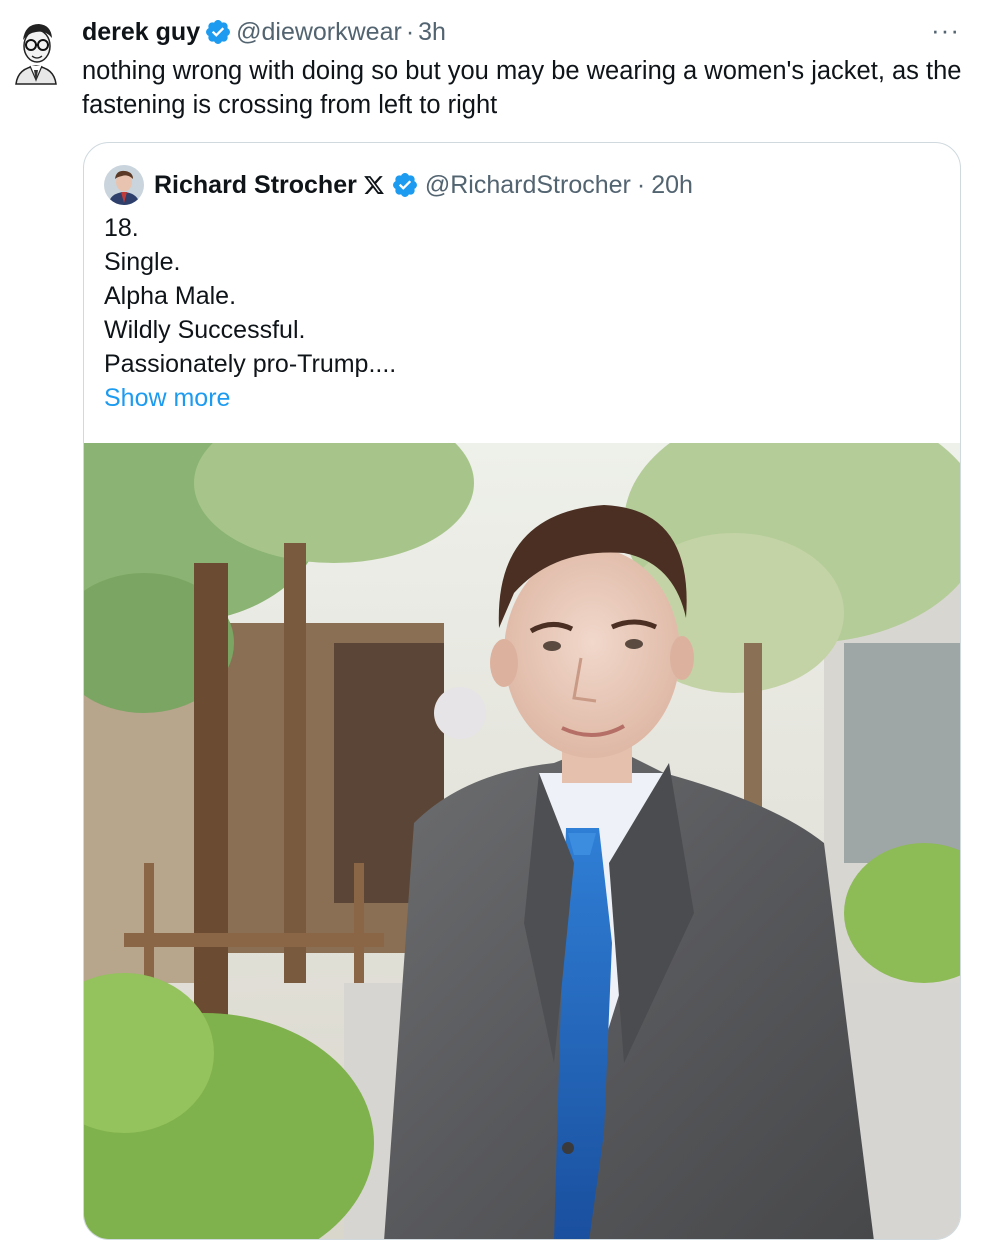  I want to click on quoted-tweet-timestamp: 20h, so click(672, 185).